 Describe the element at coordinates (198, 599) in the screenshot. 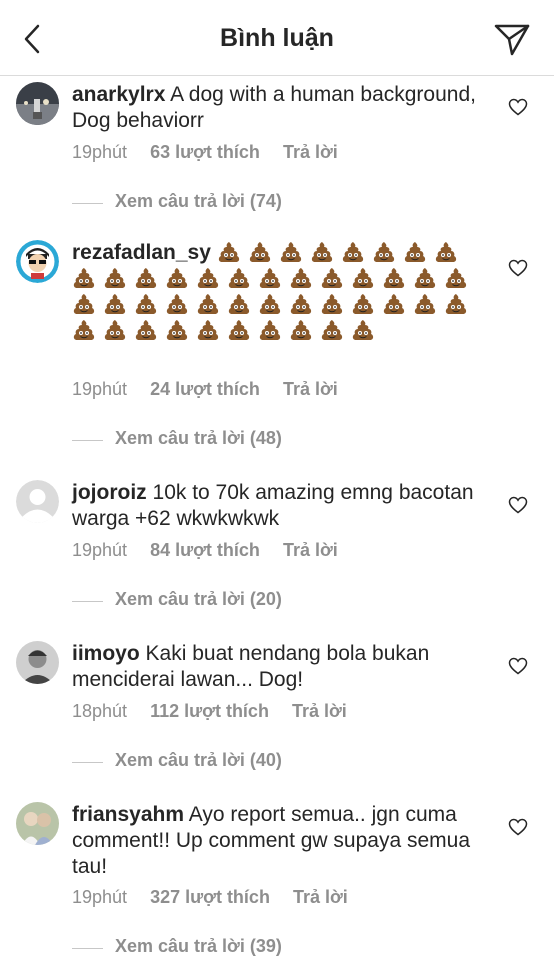

I see `view-replies-label: Xem câu trả lời (20)` at that location.